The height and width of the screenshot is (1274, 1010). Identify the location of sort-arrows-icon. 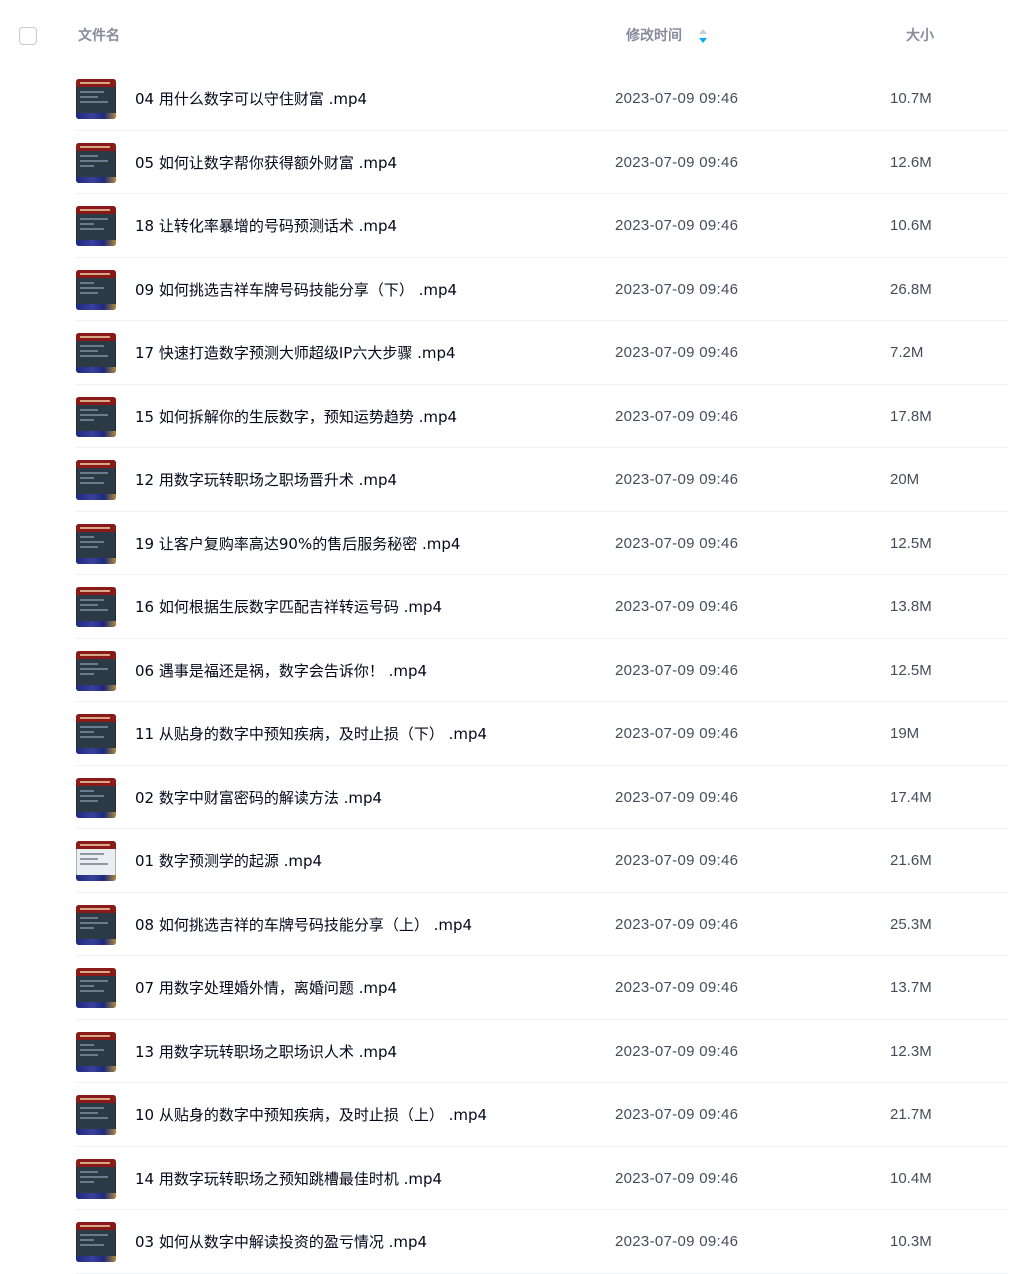
(703, 36).